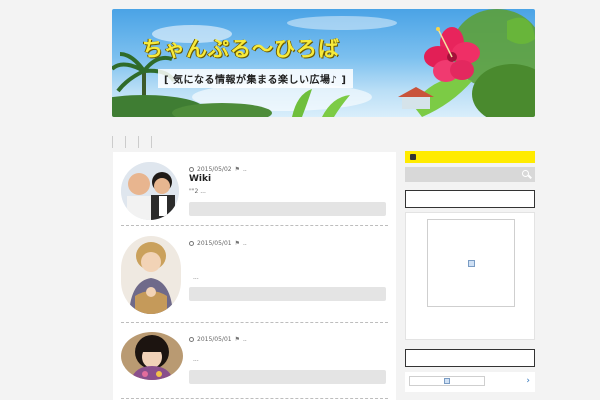 This screenshot has height=400, width=600. What do you see at coordinates (525, 173) in the screenshot?
I see `search-icon` at bounding box center [525, 173].